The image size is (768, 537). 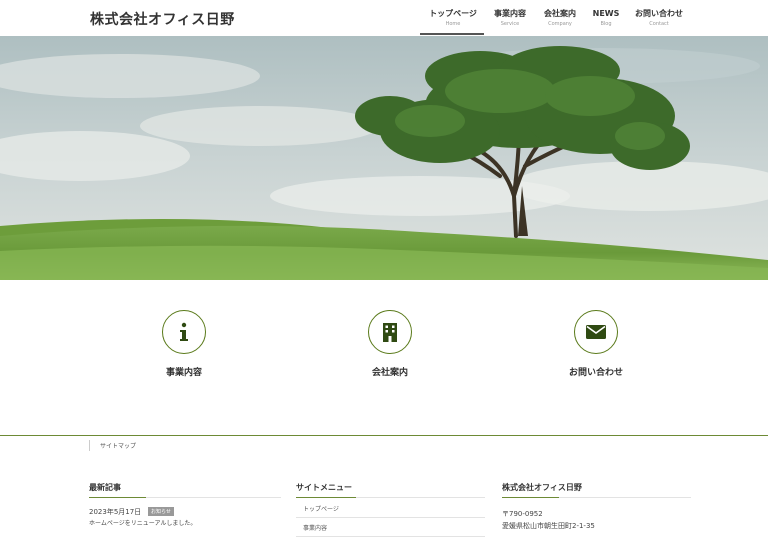 I want to click on nav-item-sublabel: Service, so click(x=510, y=24).